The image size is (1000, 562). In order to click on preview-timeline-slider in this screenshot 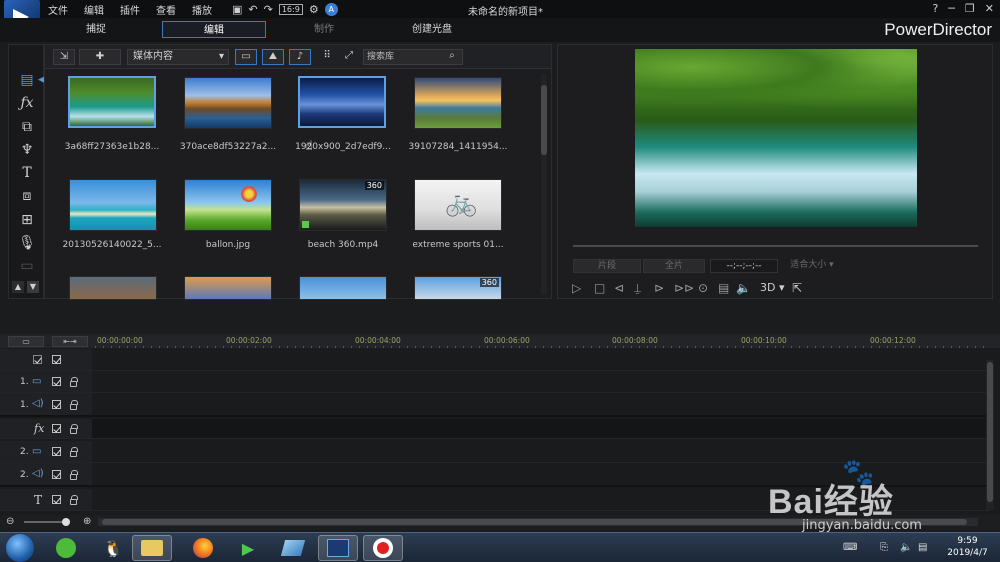, I will do `click(775, 246)`.